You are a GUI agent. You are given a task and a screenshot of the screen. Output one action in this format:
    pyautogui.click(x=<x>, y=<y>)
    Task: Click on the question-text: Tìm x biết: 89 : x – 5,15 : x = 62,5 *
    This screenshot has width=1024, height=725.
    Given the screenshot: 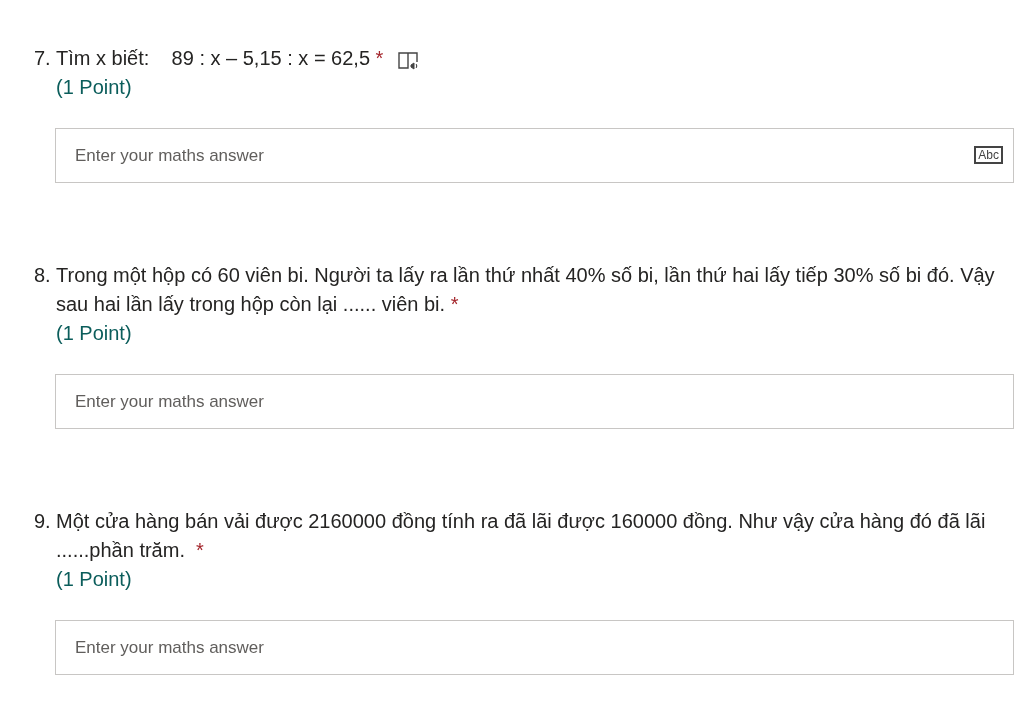 What is the action you would take?
    pyautogui.click(x=220, y=58)
    